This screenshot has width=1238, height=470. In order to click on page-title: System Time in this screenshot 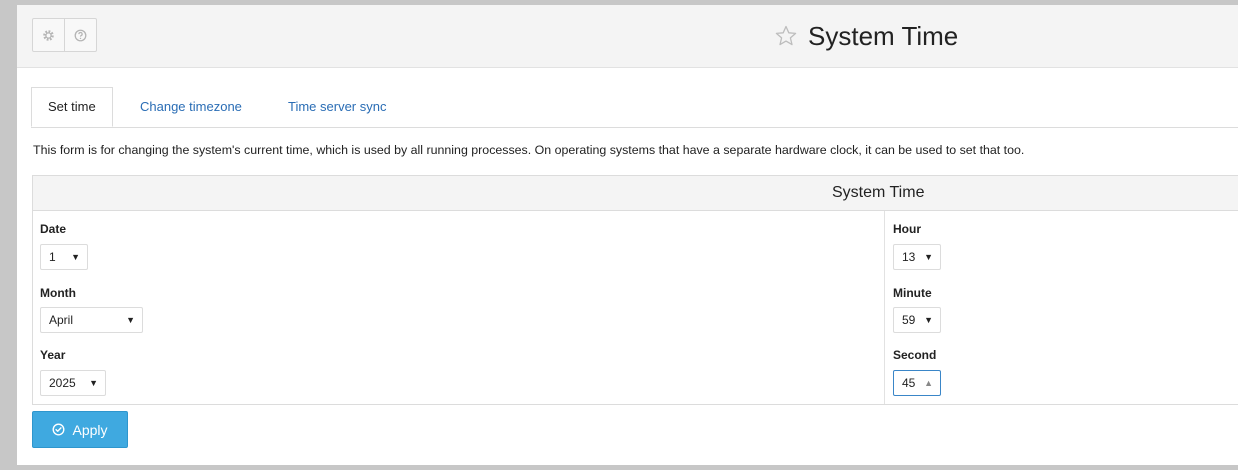, I will do `click(866, 36)`.